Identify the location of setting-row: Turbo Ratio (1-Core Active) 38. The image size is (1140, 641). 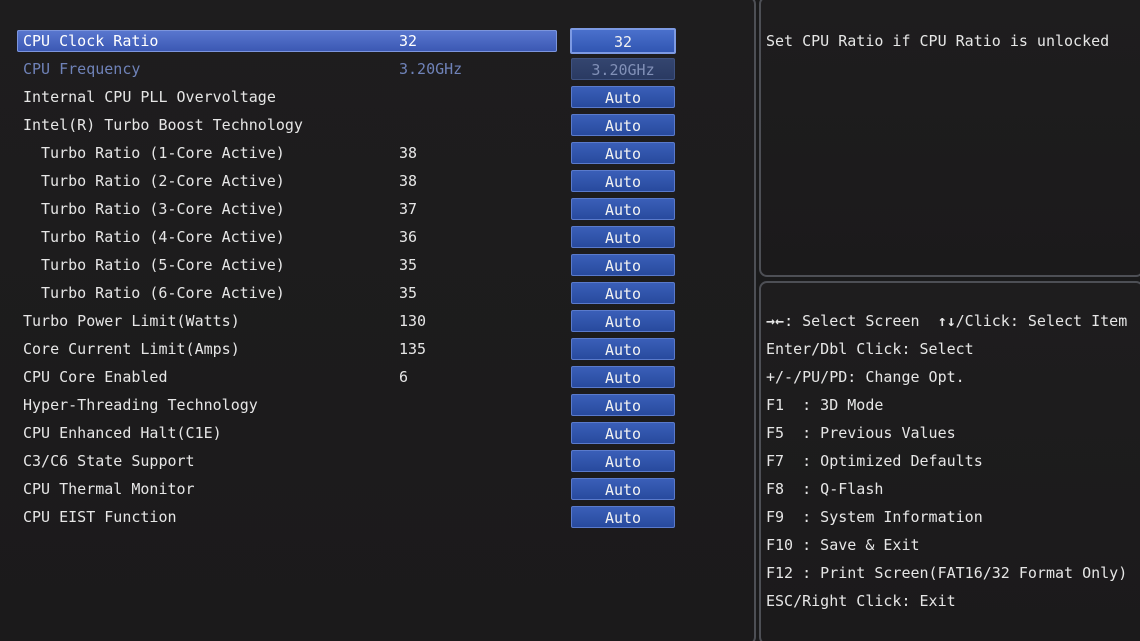
(287, 153).